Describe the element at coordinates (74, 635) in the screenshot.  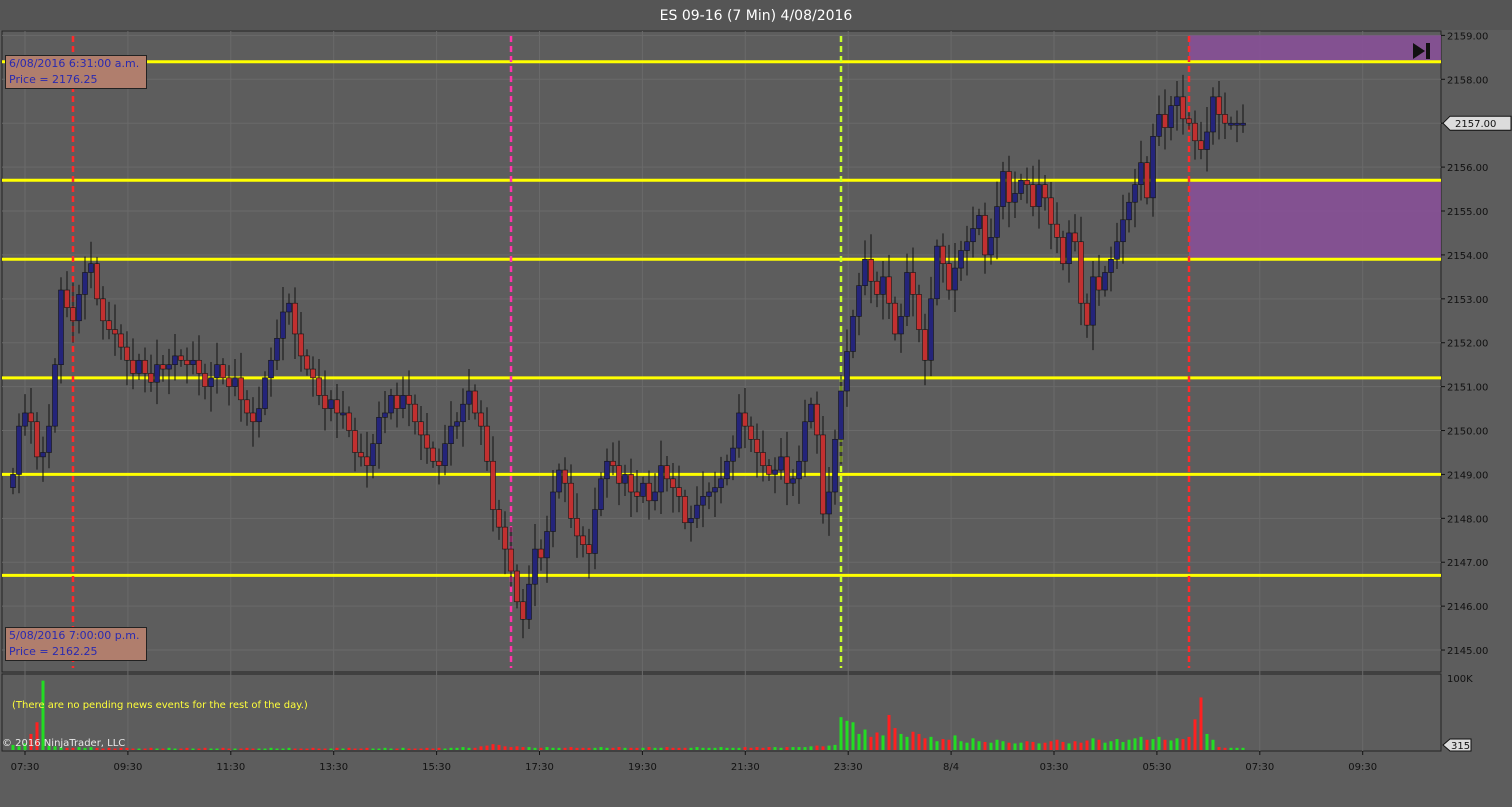
I see `bottom-annotation-time: 5/08/2016 7:00:00 p.m.` at that location.